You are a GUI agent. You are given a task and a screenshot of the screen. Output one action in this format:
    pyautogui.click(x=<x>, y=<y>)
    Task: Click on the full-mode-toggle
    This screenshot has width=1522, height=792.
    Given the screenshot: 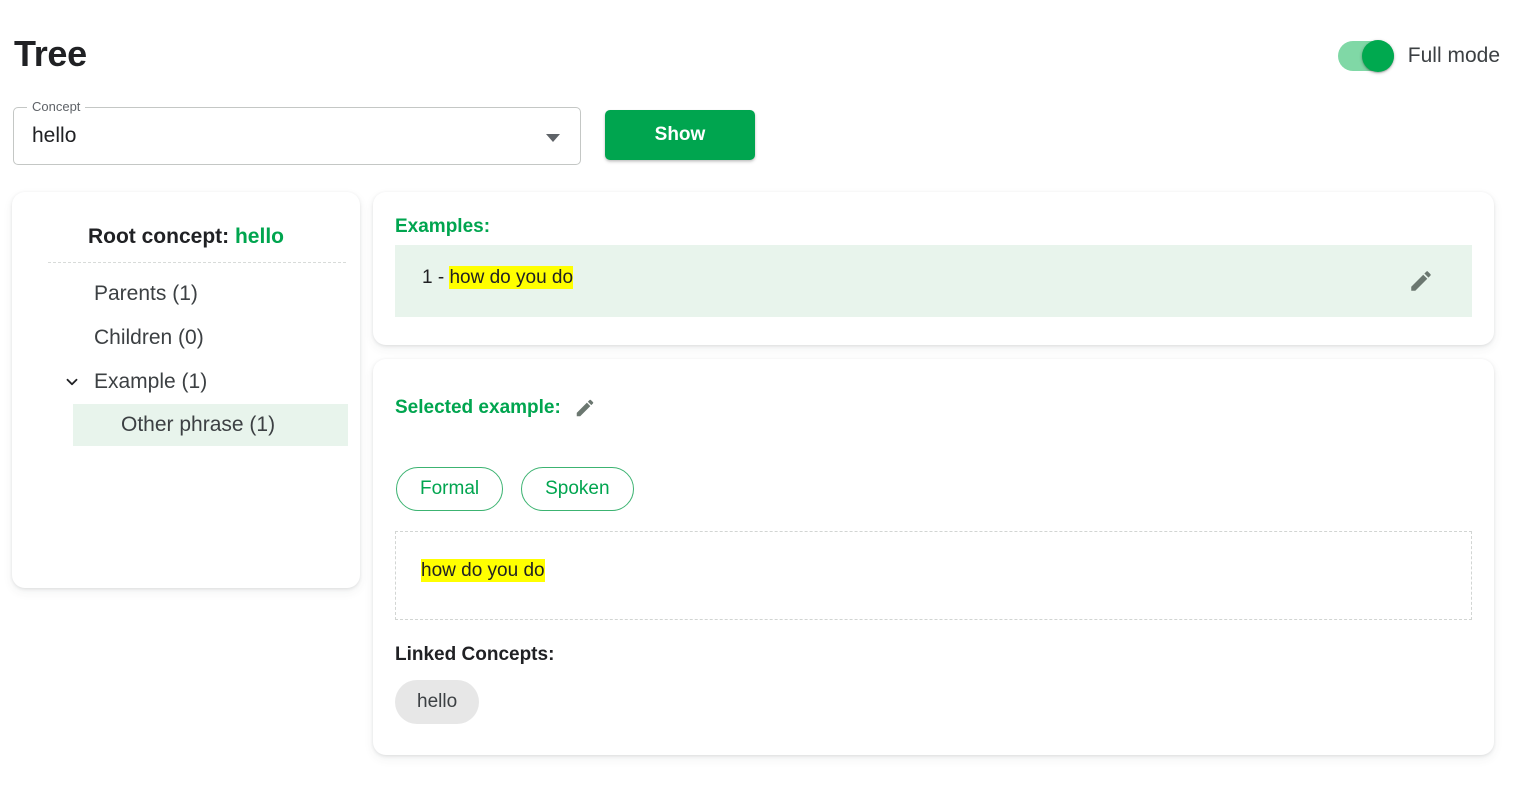 What is the action you would take?
    pyautogui.click(x=1365, y=56)
    